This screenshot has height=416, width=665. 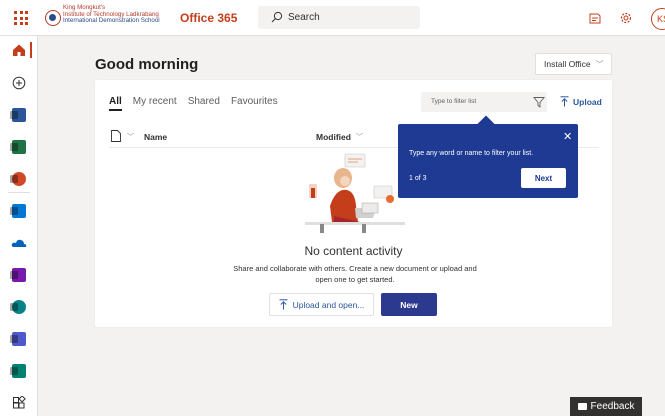 I want to click on empty-state-illustration, so click(x=355, y=193).